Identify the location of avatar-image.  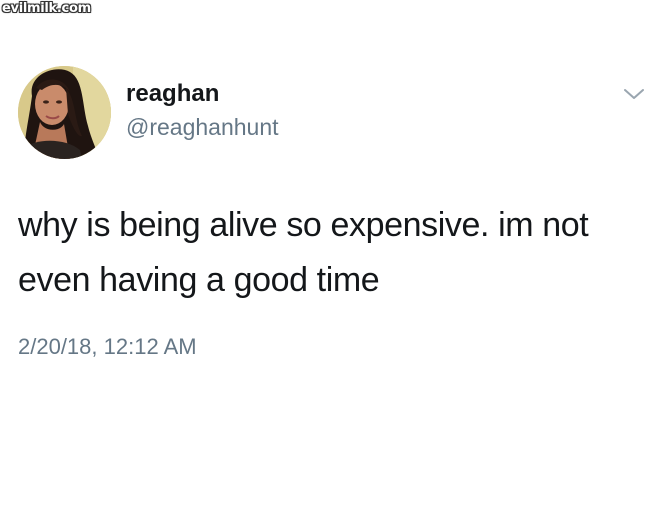
(64, 112).